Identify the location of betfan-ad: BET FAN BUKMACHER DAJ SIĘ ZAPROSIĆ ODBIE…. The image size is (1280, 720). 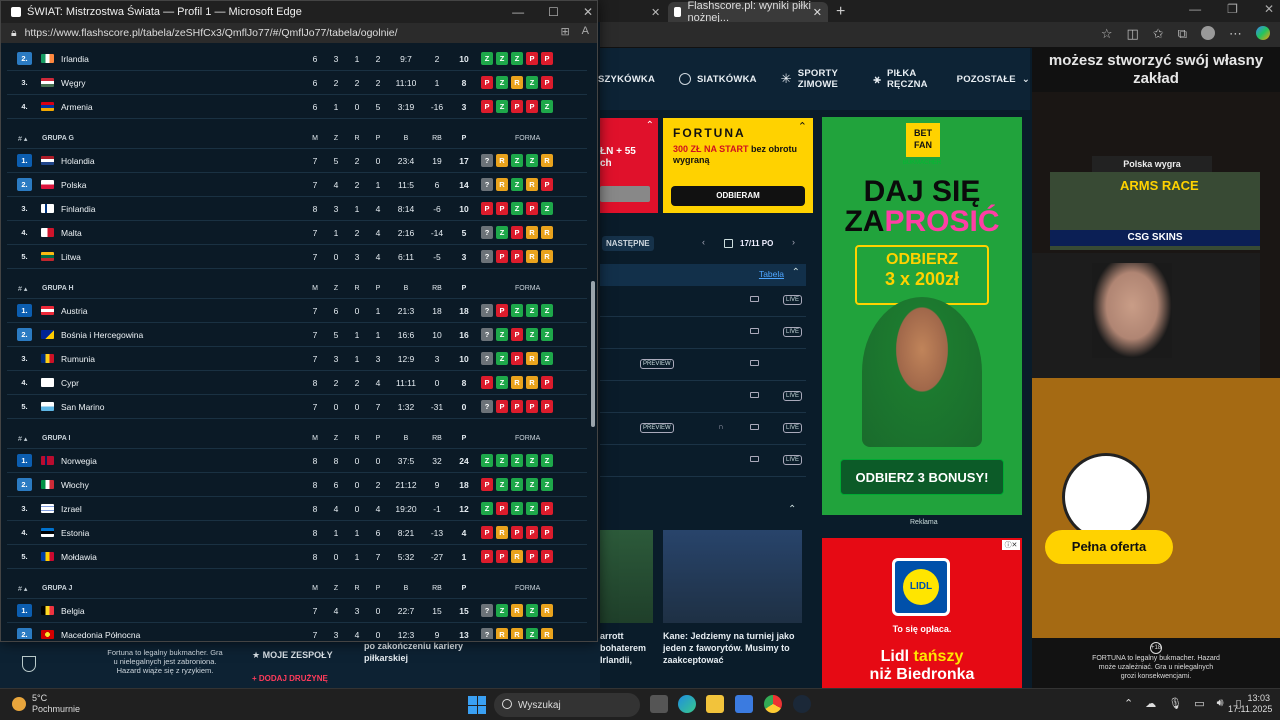
(922, 321).